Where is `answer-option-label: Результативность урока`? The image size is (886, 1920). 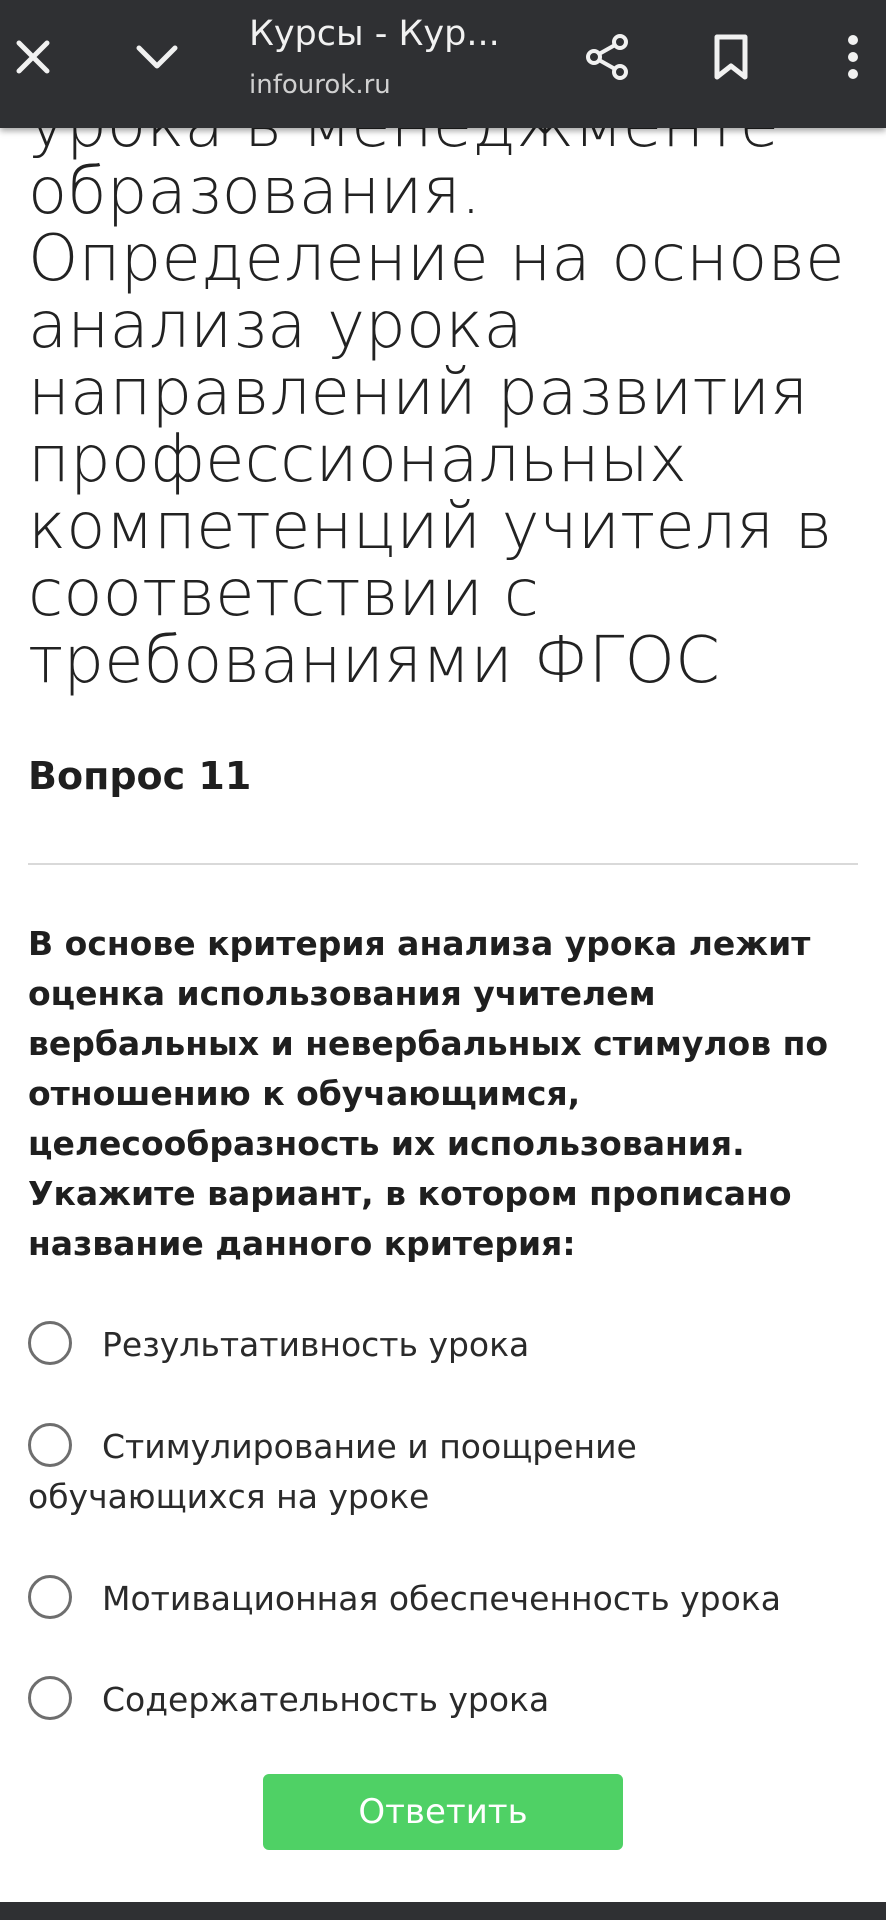
answer-option-label: Результативность урока is located at coordinates (316, 1344).